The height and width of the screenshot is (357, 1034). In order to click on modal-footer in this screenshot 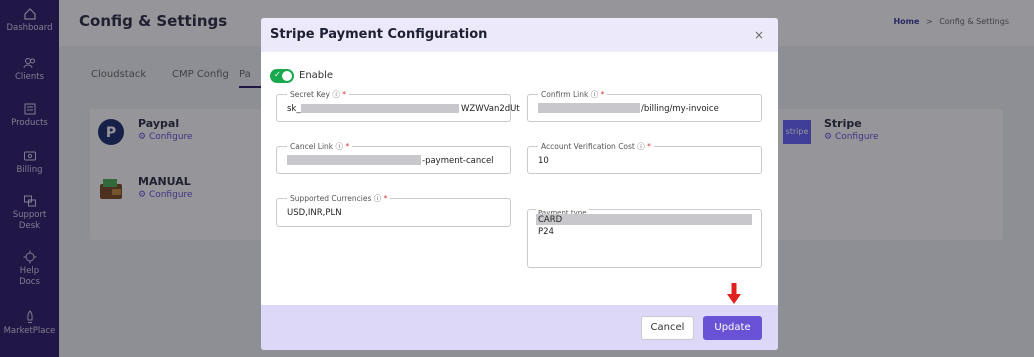, I will do `click(519, 327)`.